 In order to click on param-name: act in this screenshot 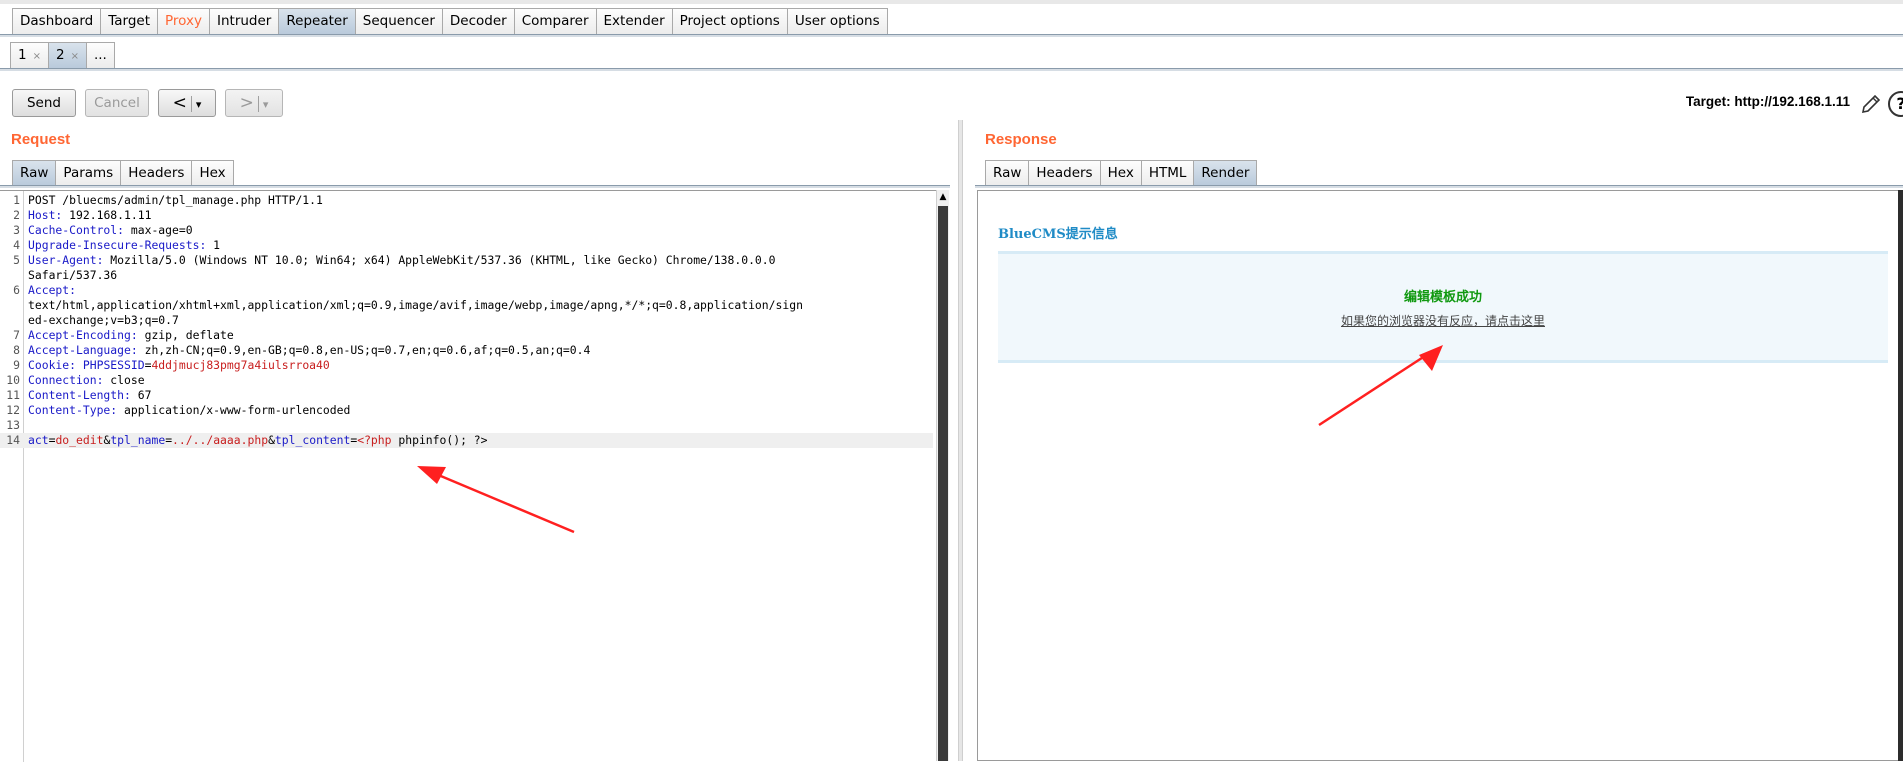, I will do `click(38, 440)`.